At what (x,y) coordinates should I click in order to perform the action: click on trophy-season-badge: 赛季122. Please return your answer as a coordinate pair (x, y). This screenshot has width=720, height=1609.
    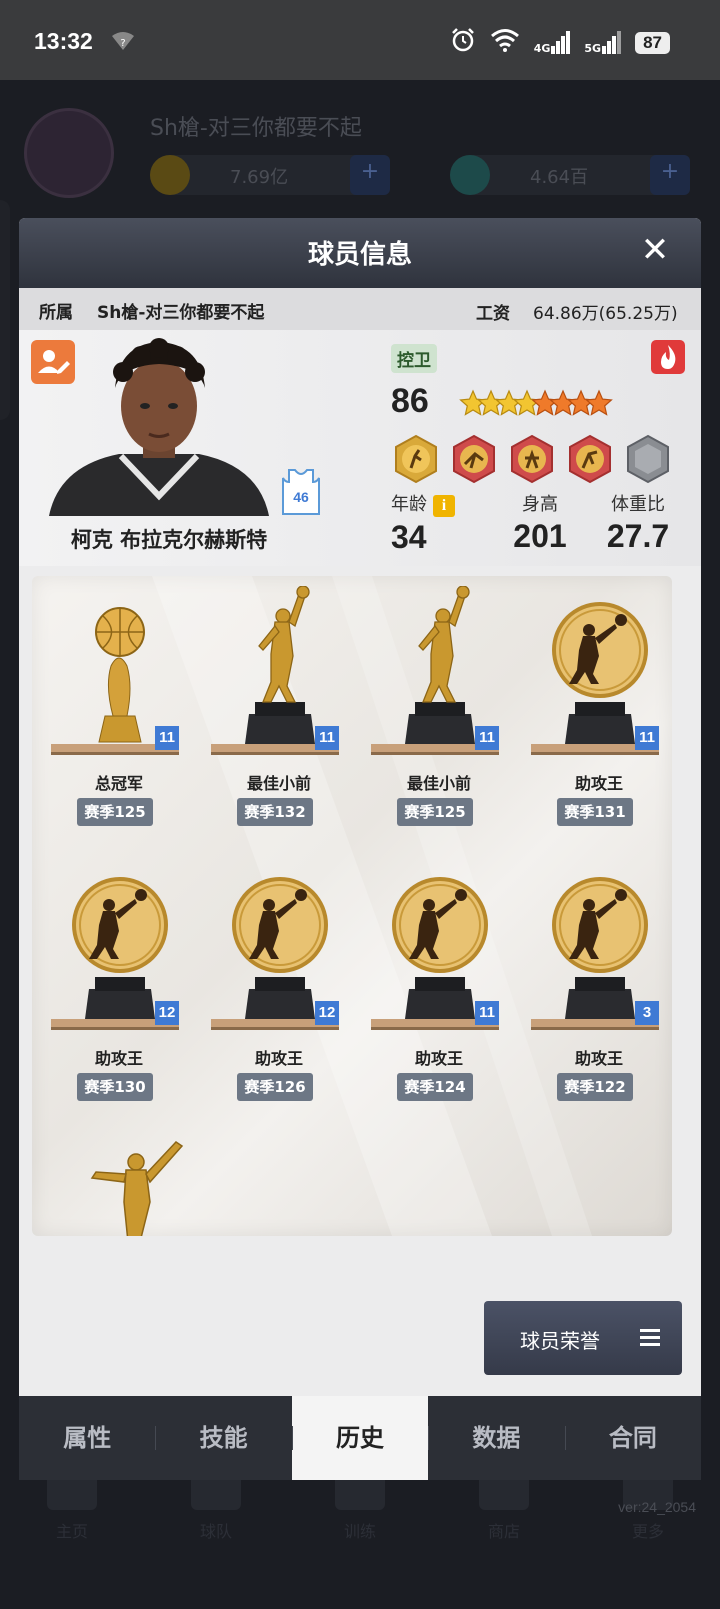
    Looking at the image, I should click on (595, 1087).